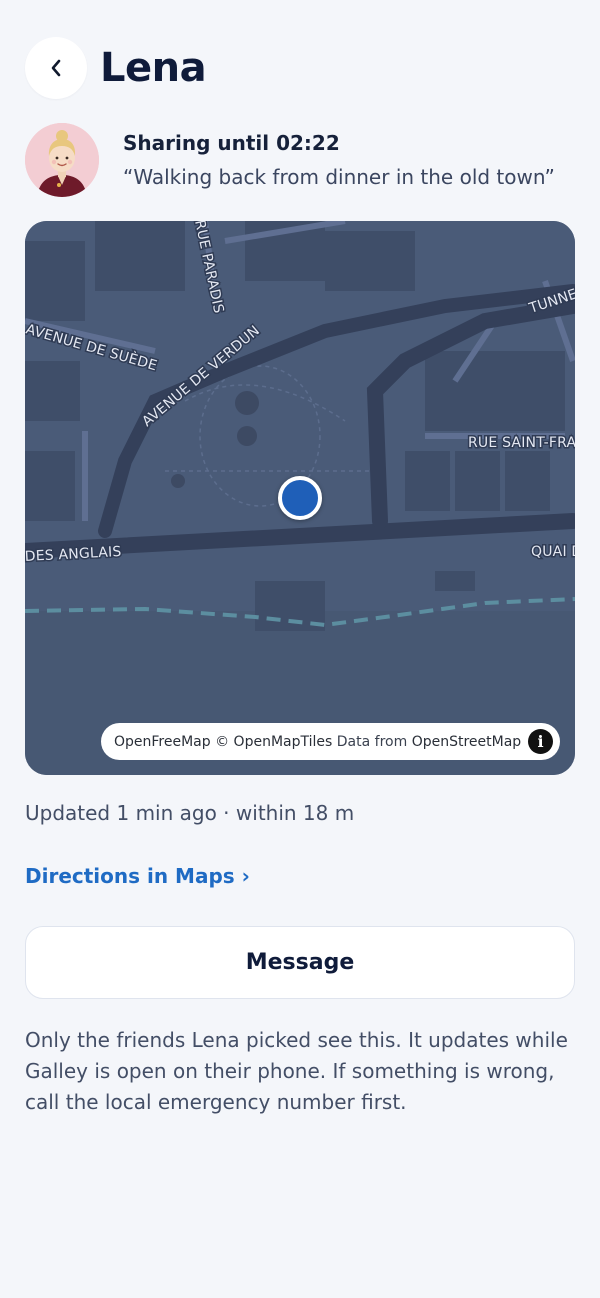 The width and height of the screenshot is (600, 1298). What do you see at coordinates (300, 962) in the screenshot?
I see `message-button: Message` at bounding box center [300, 962].